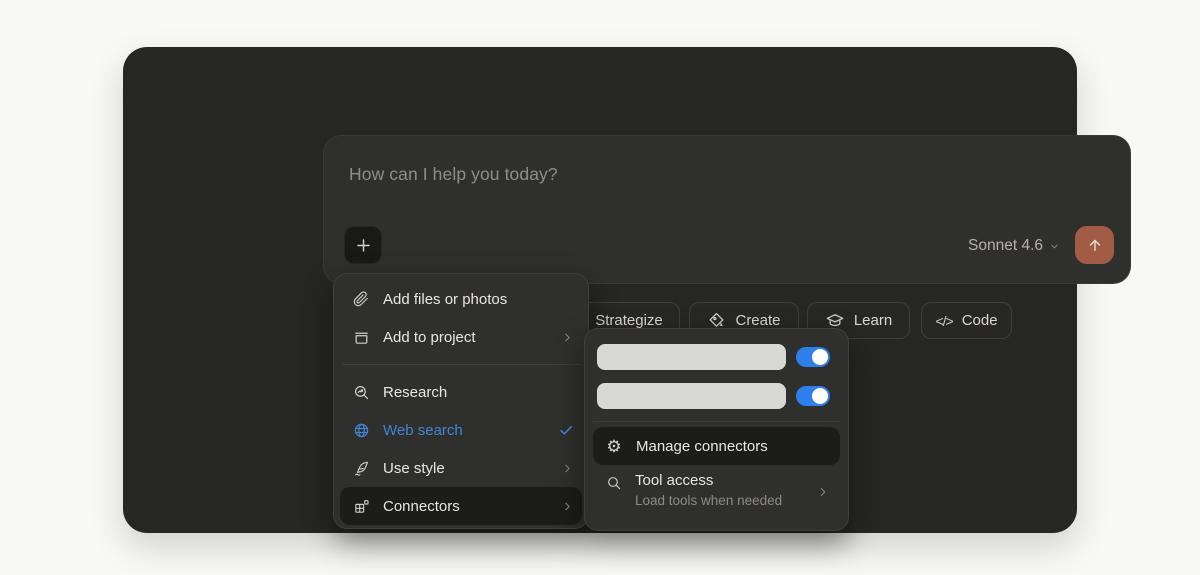 Image resolution: width=1200 pixels, height=575 pixels. Describe the element at coordinates (361, 468) in the screenshot. I see `style-quill-icon` at that location.